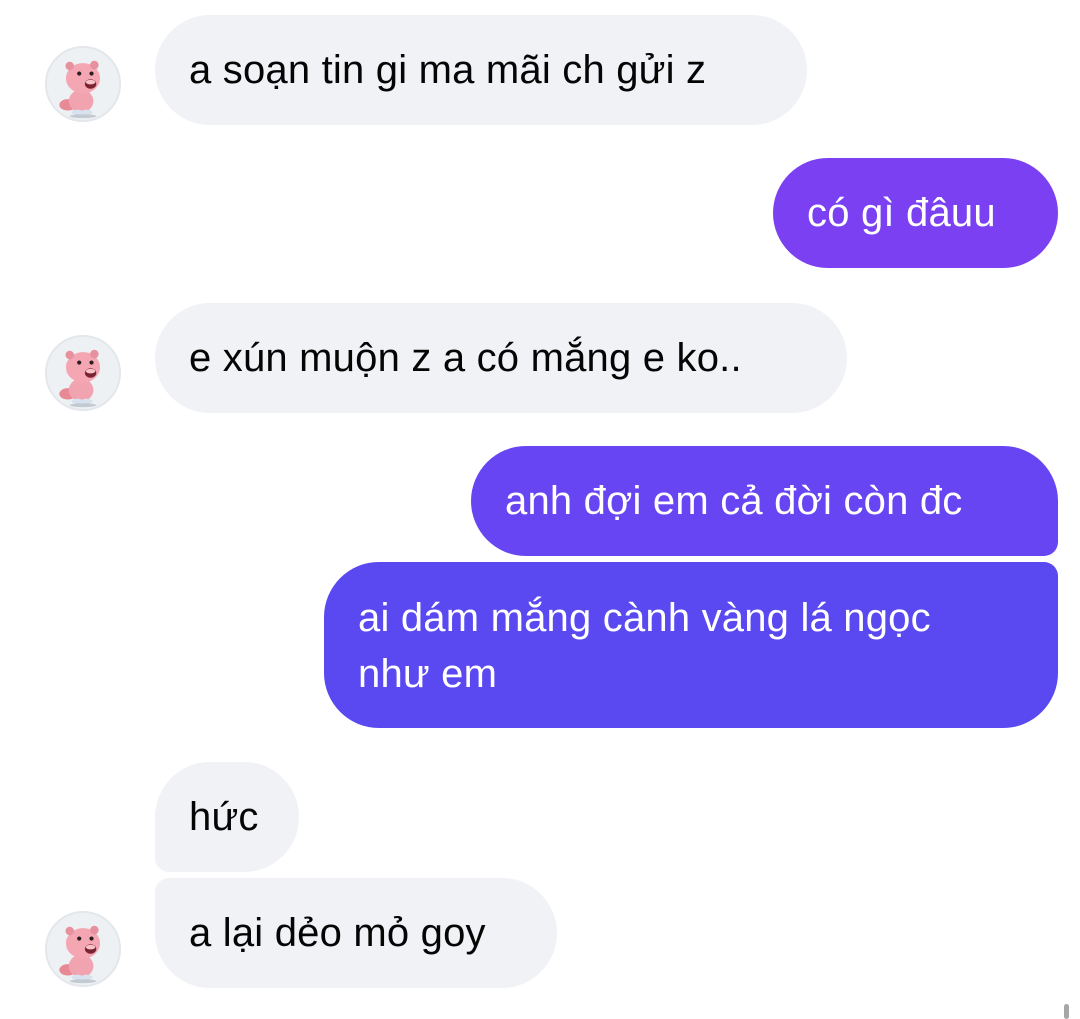 The width and height of the screenshot is (1080, 1019). I want to click on message-text: a soạn tin gi ma mãi ch gửi z, so click(448, 70).